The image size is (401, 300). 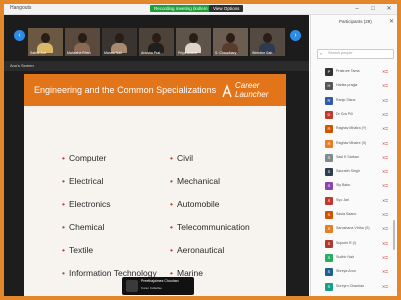 I want to click on specialization-label: Civil, so click(x=185, y=158).